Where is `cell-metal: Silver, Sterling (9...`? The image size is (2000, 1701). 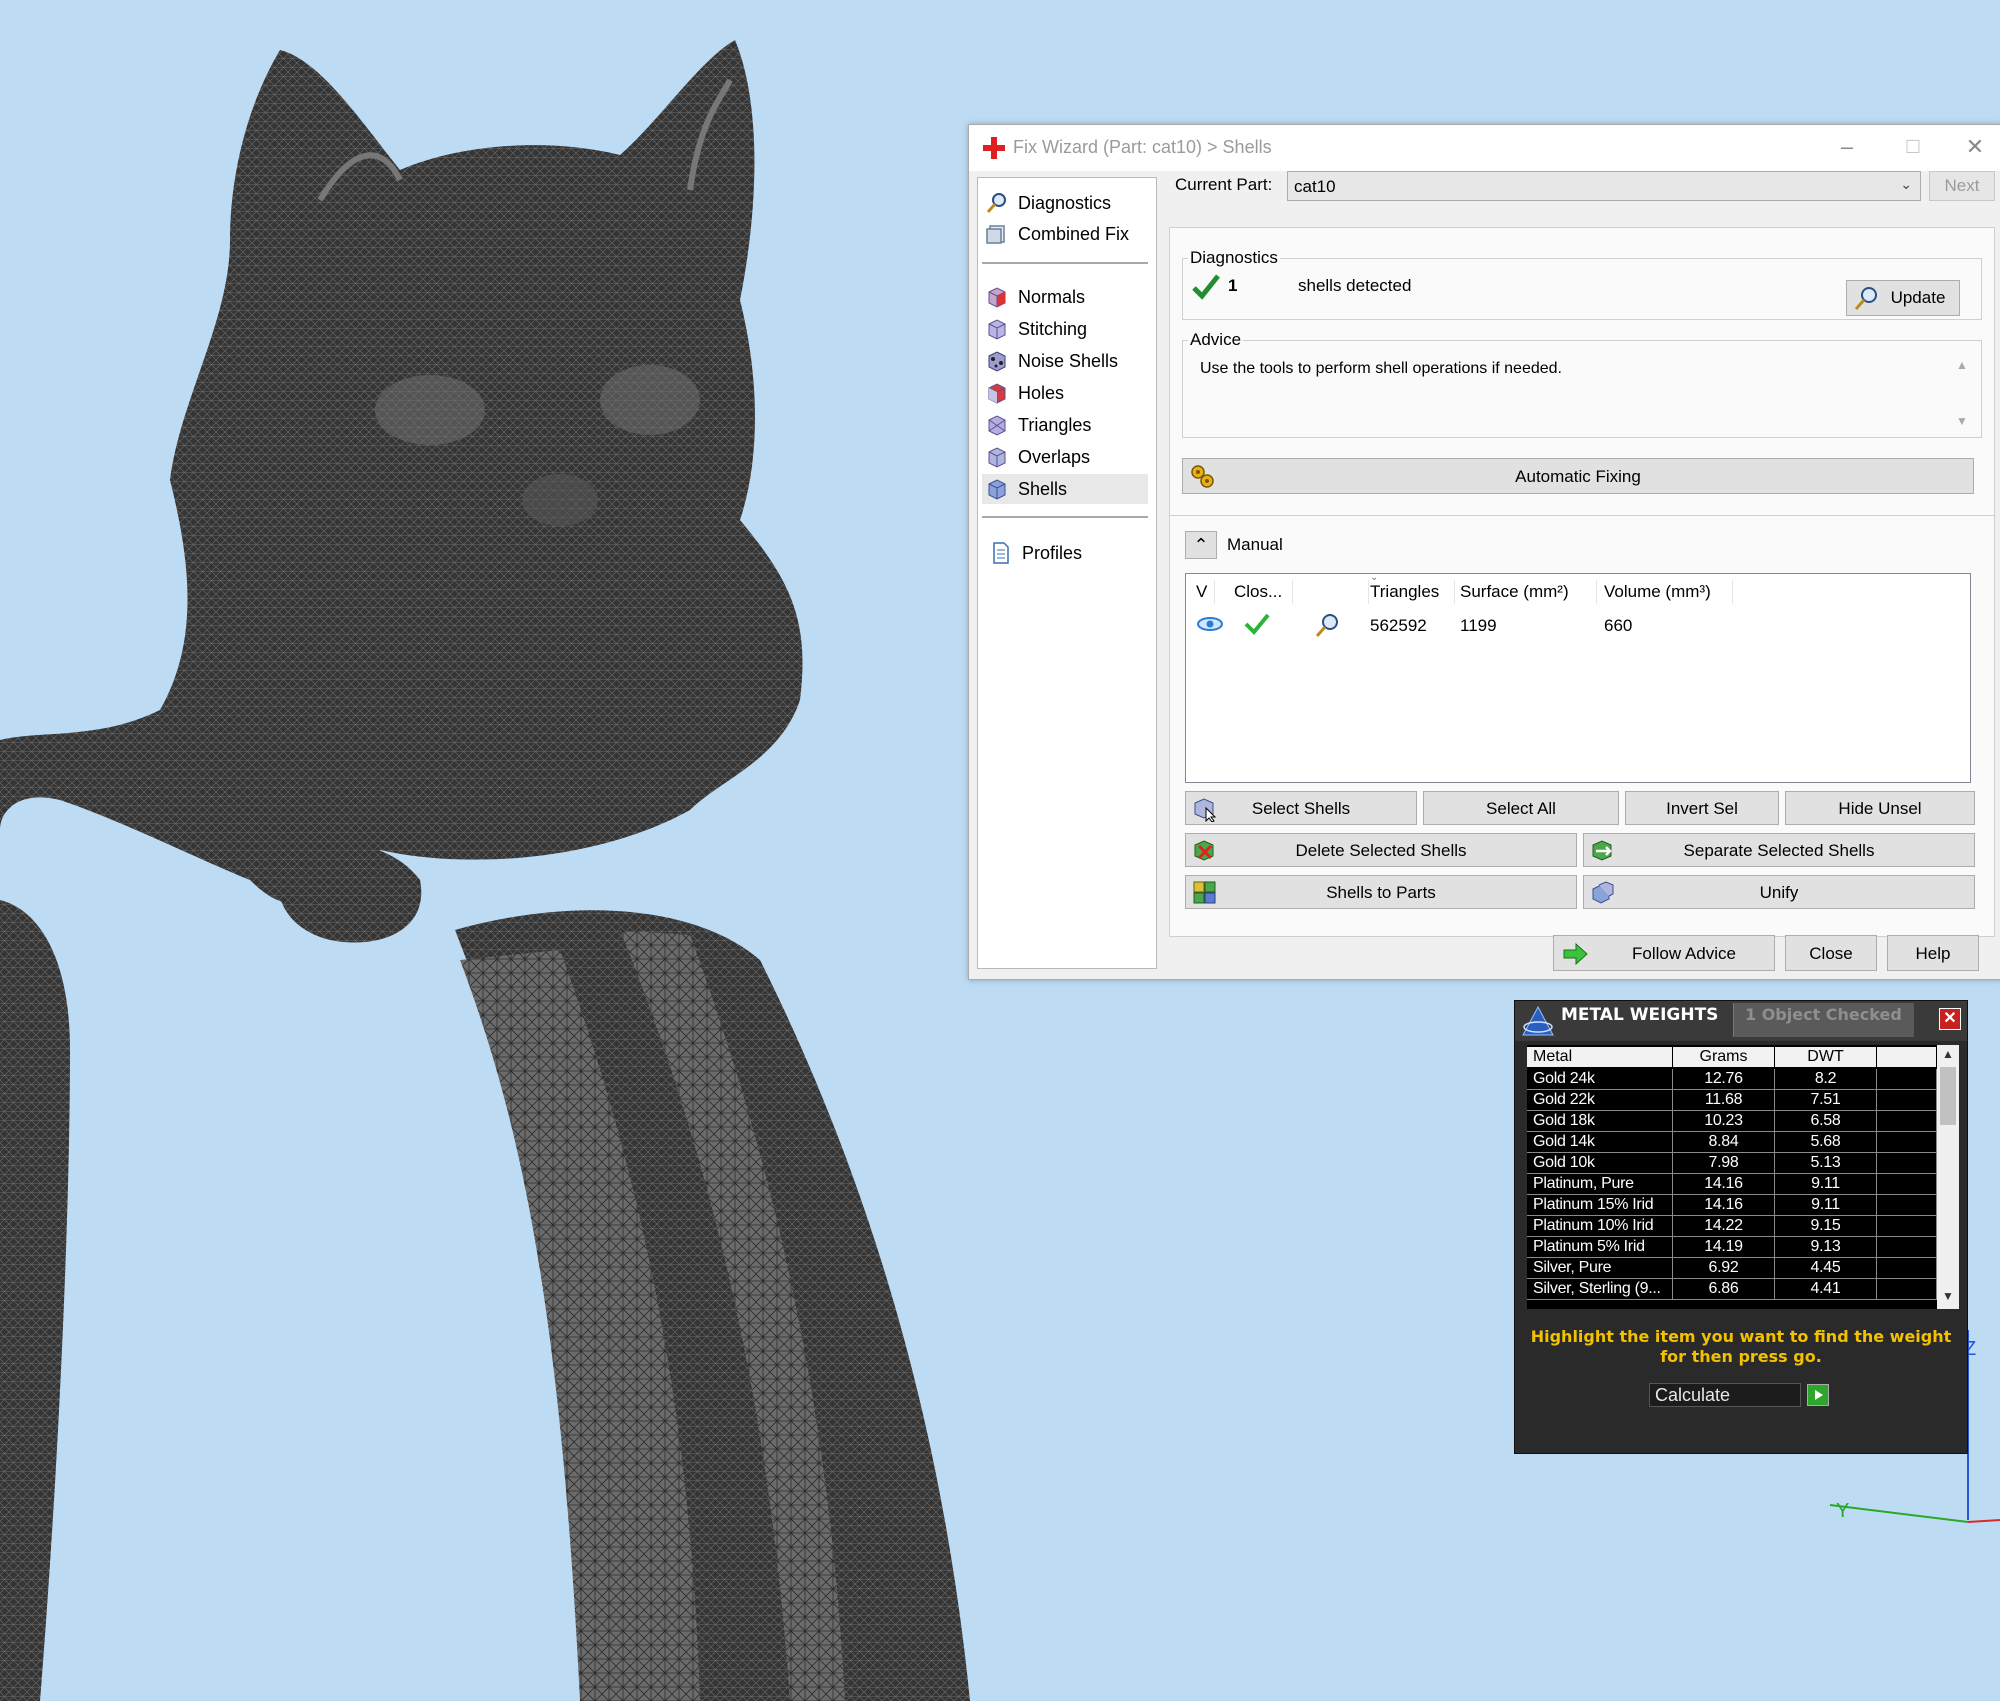
cell-metal: Silver, Sterling (9... is located at coordinates (1600, 1289).